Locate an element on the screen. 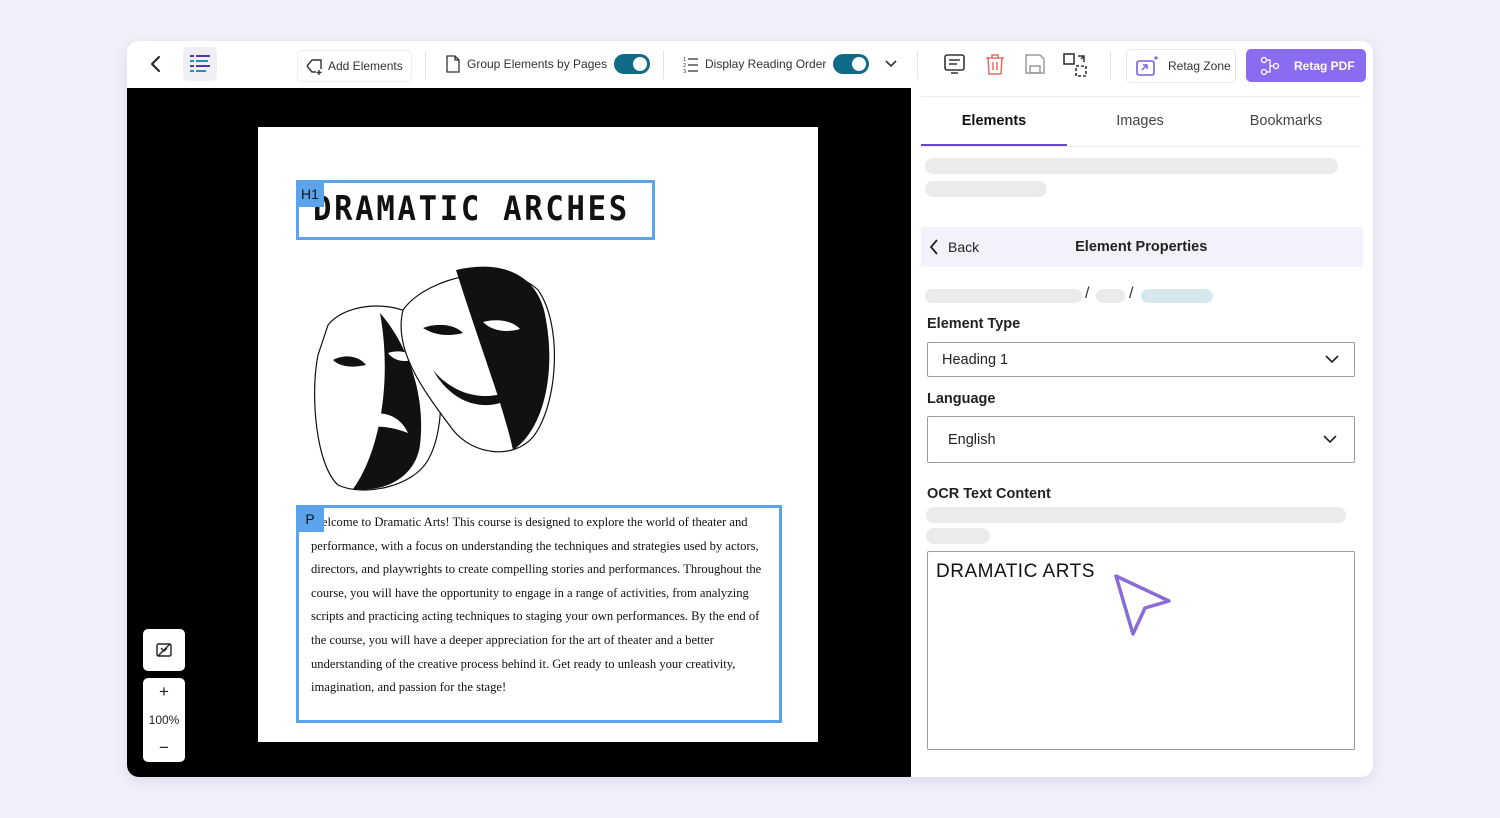  reading-order-label: Display Reading Order is located at coordinates (766, 64).